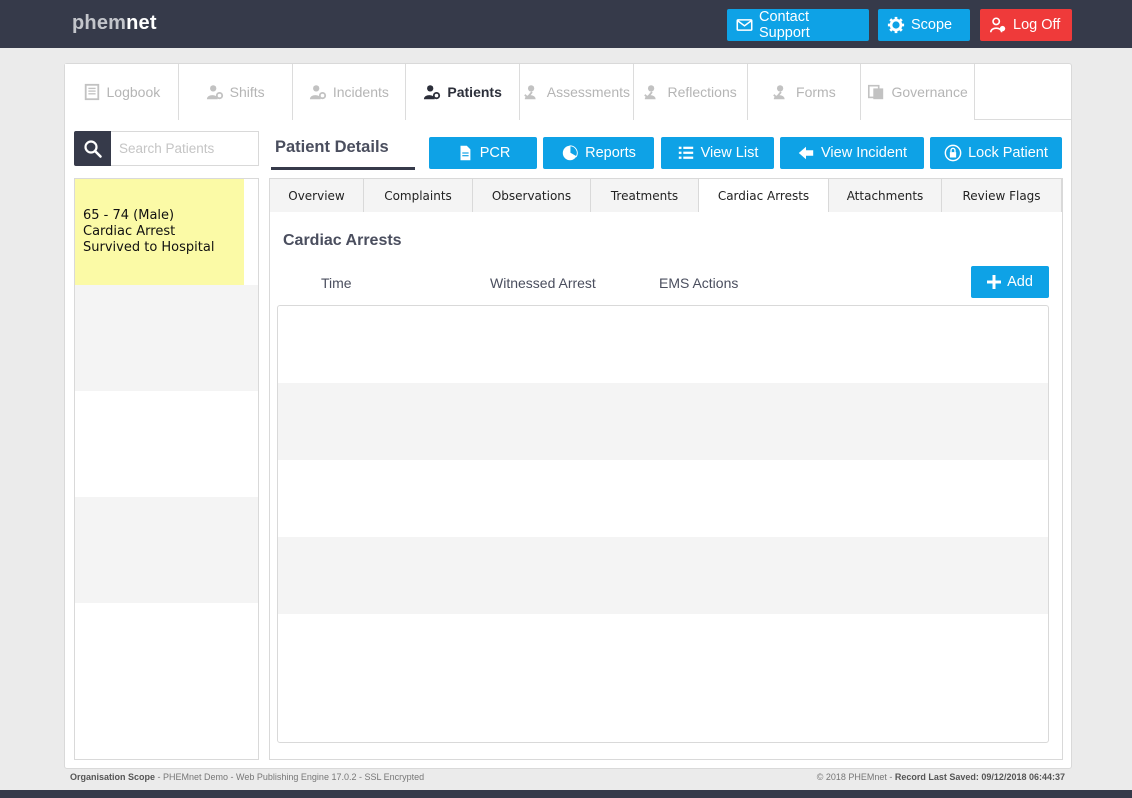 The width and height of the screenshot is (1132, 798). What do you see at coordinates (129, 215) in the screenshot?
I see `patient-age-sex: 65 - 74 (Male)` at bounding box center [129, 215].